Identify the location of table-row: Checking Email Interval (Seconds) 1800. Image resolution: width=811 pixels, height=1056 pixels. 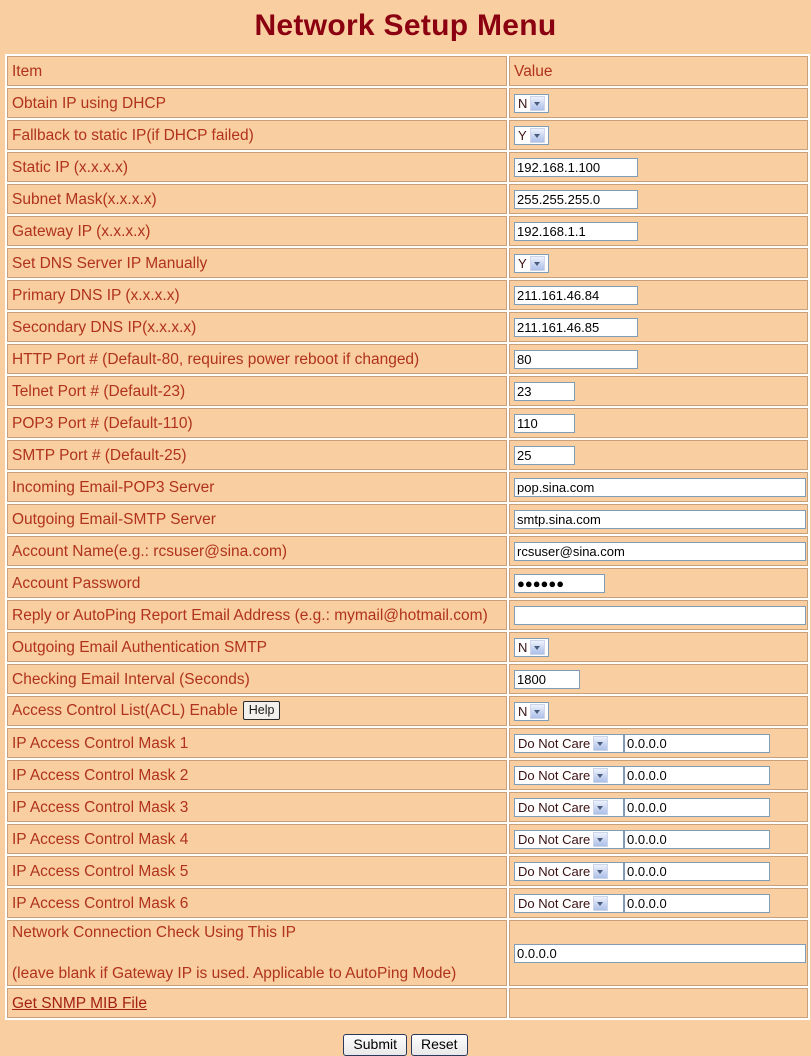
(407, 679).